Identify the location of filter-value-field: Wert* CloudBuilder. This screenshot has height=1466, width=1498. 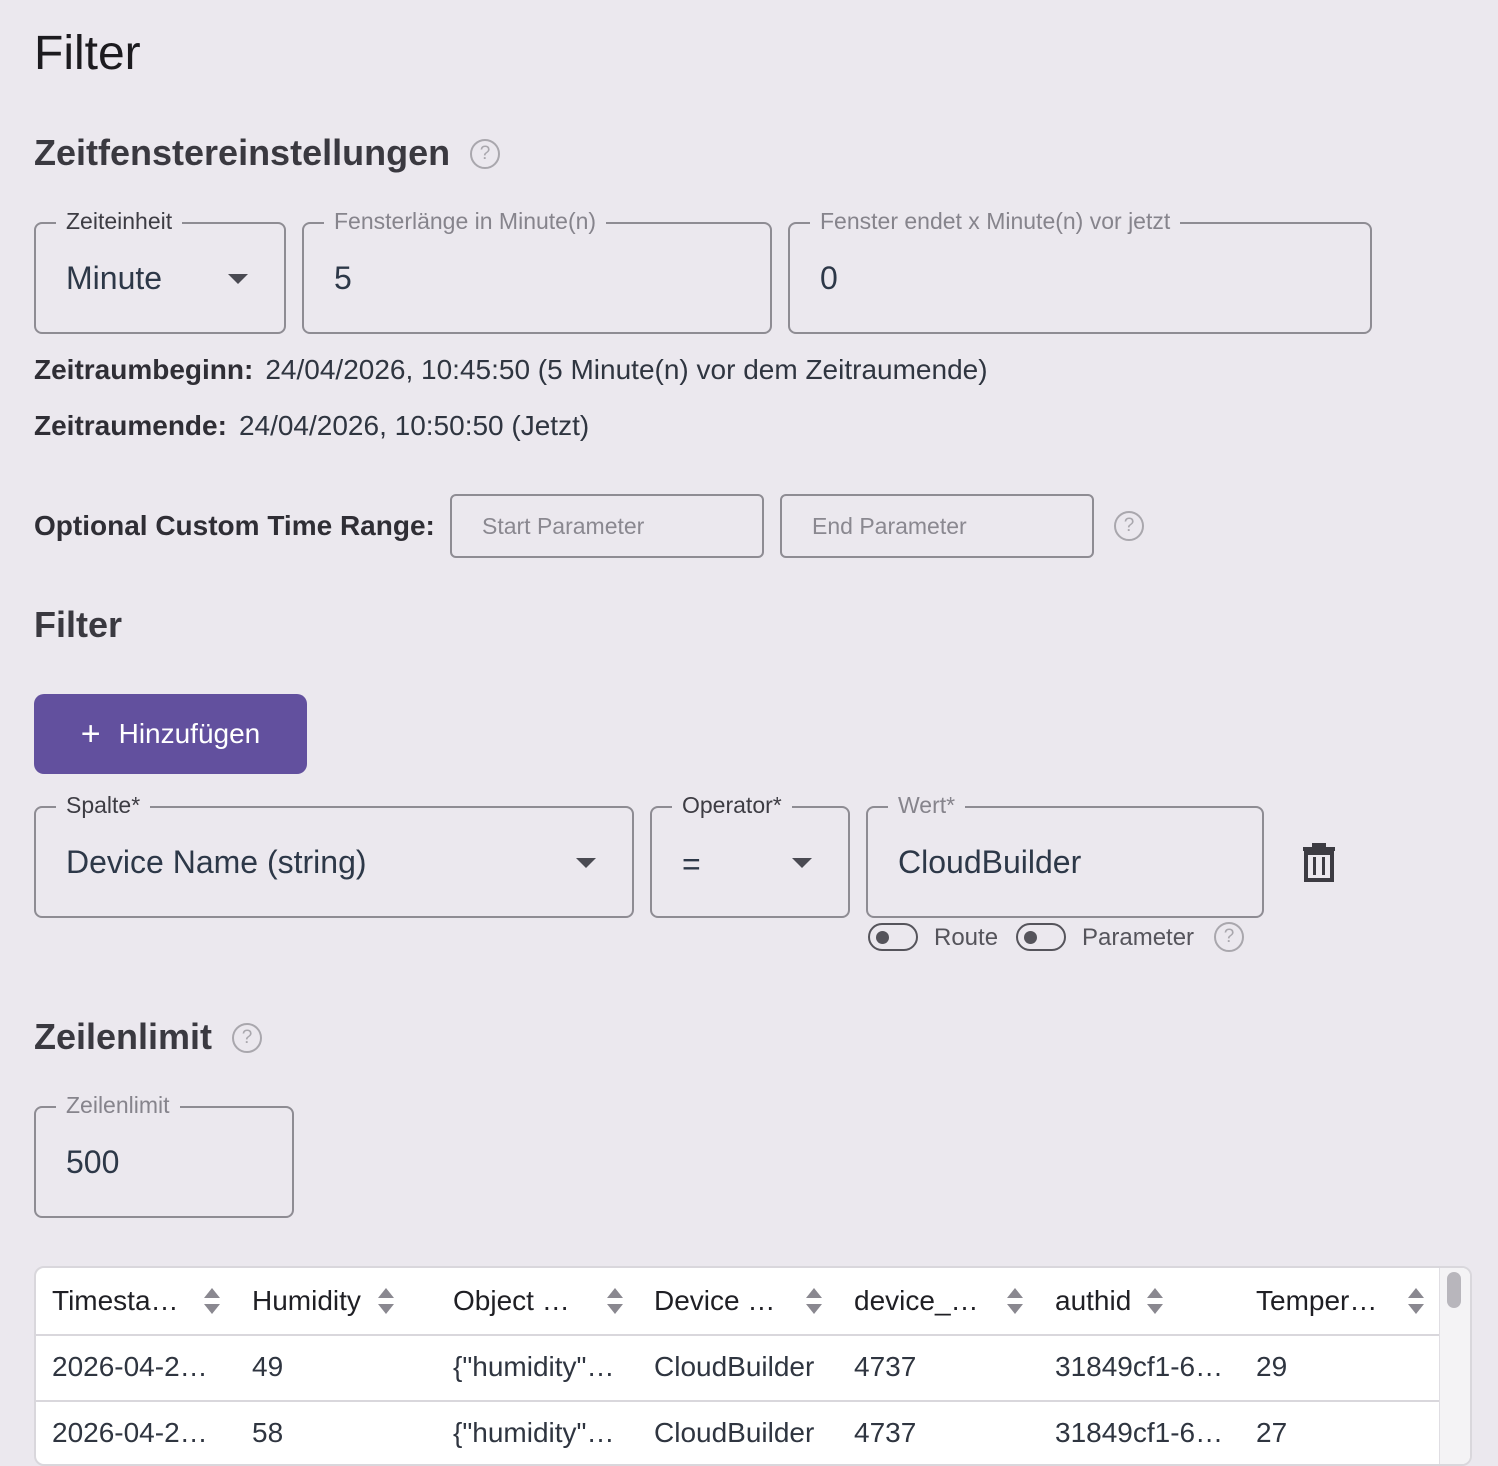
(1065, 855).